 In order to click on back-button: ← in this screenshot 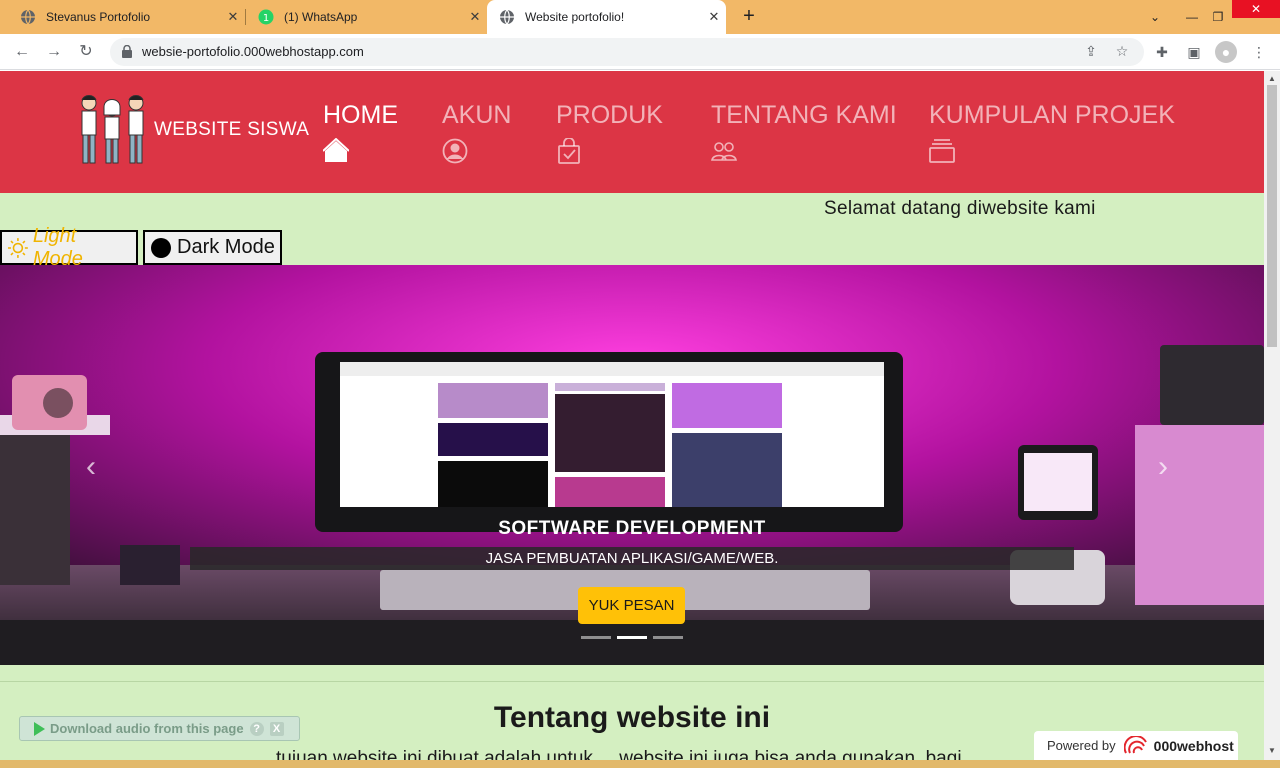, I will do `click(22, 52)`.